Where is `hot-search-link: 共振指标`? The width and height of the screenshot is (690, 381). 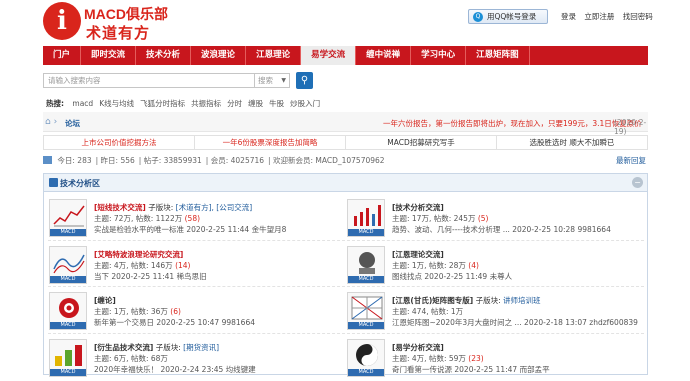
hot-search-link: 共振指标 is located at coordinates (206, 103).